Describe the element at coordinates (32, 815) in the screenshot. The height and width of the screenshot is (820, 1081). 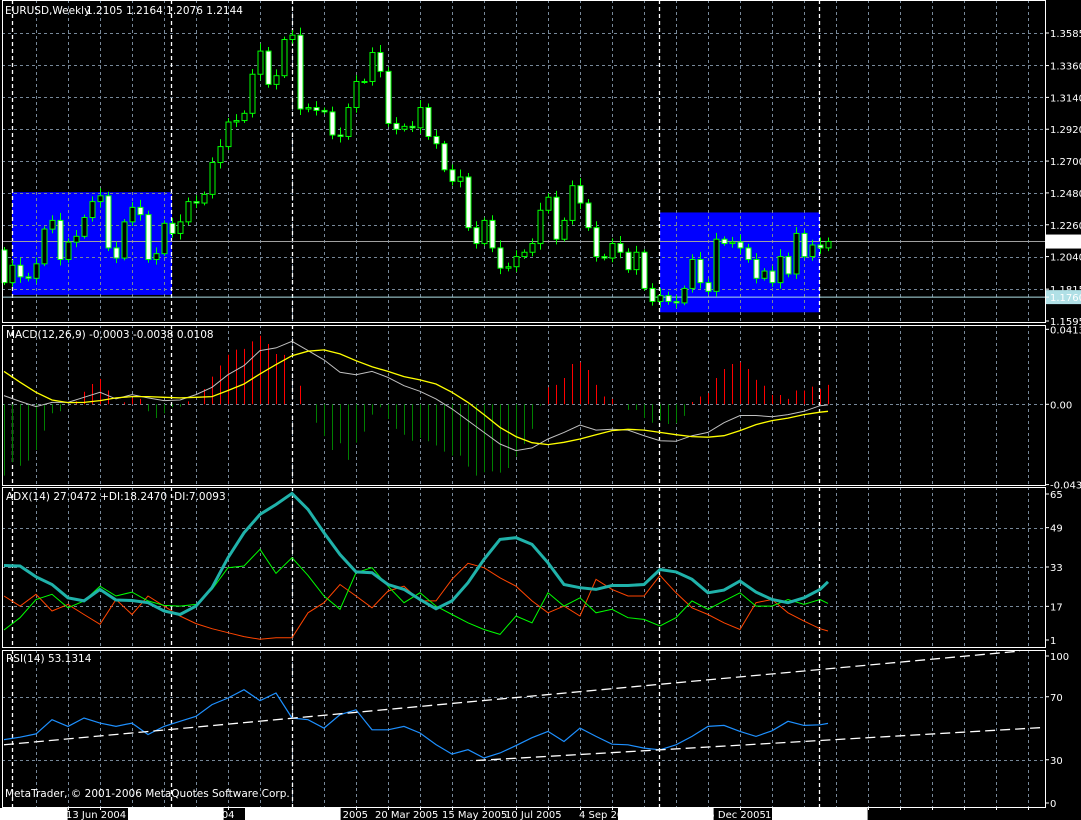
I see `time-axis-label: 04.25 00:00` at that location.